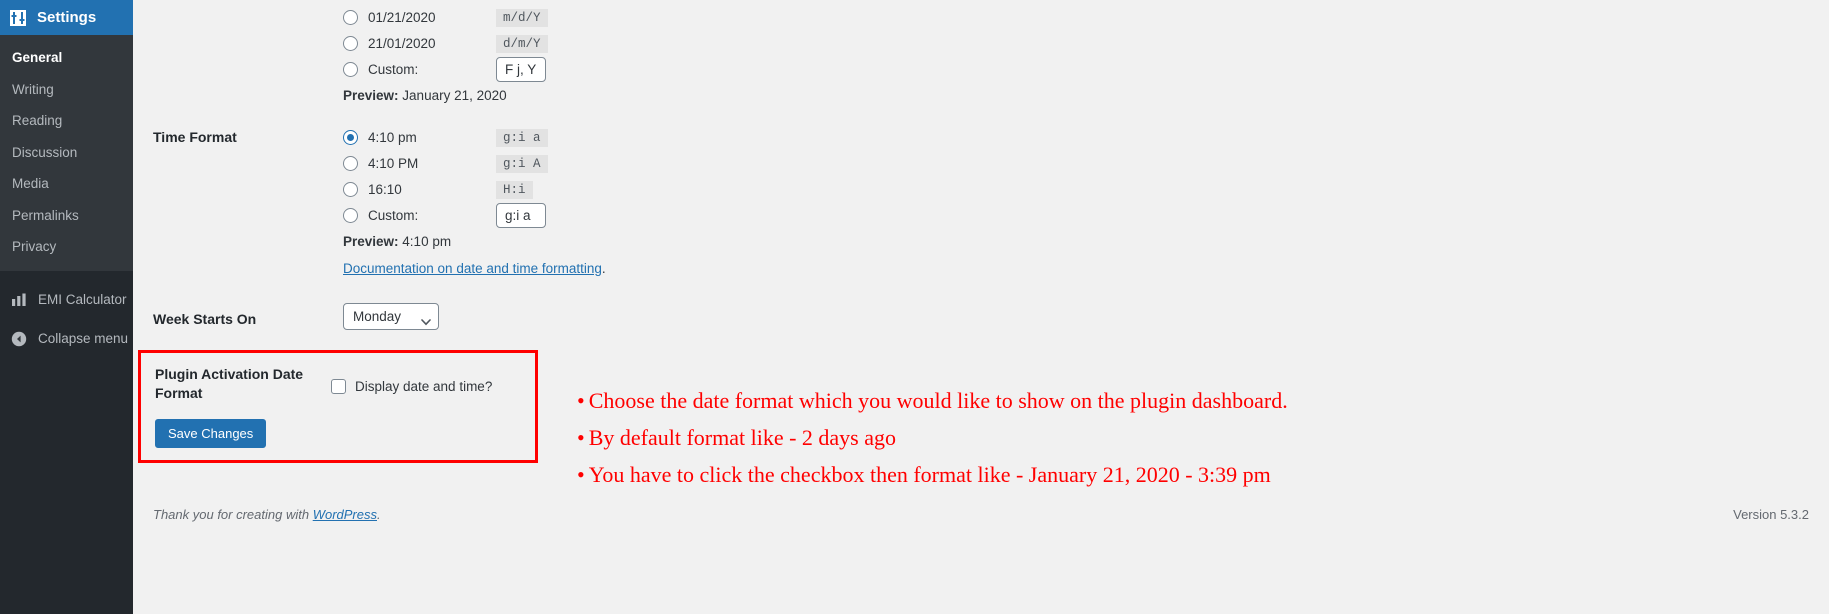 This screenshot has width=1829, height=614. What do you see at coordinates (66, 58) in the screenshot?
I see `sidebar-item-general: General` at bounding box center [66, 58].